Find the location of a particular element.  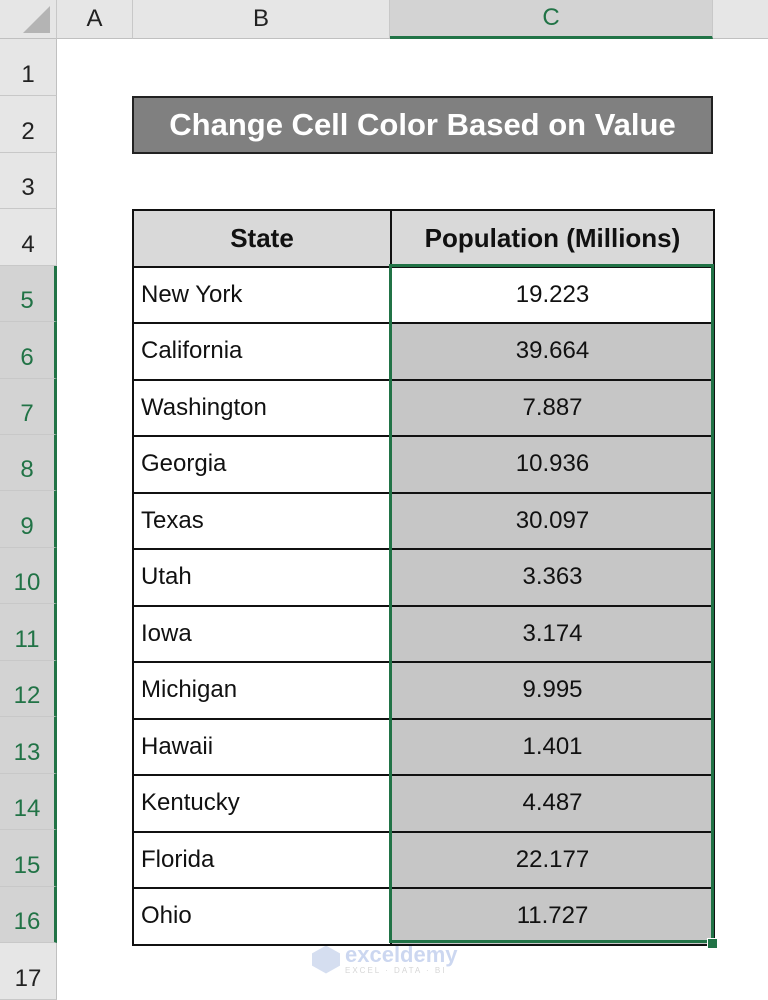

row-header-17: 17 is located at coordinates (28, 971).